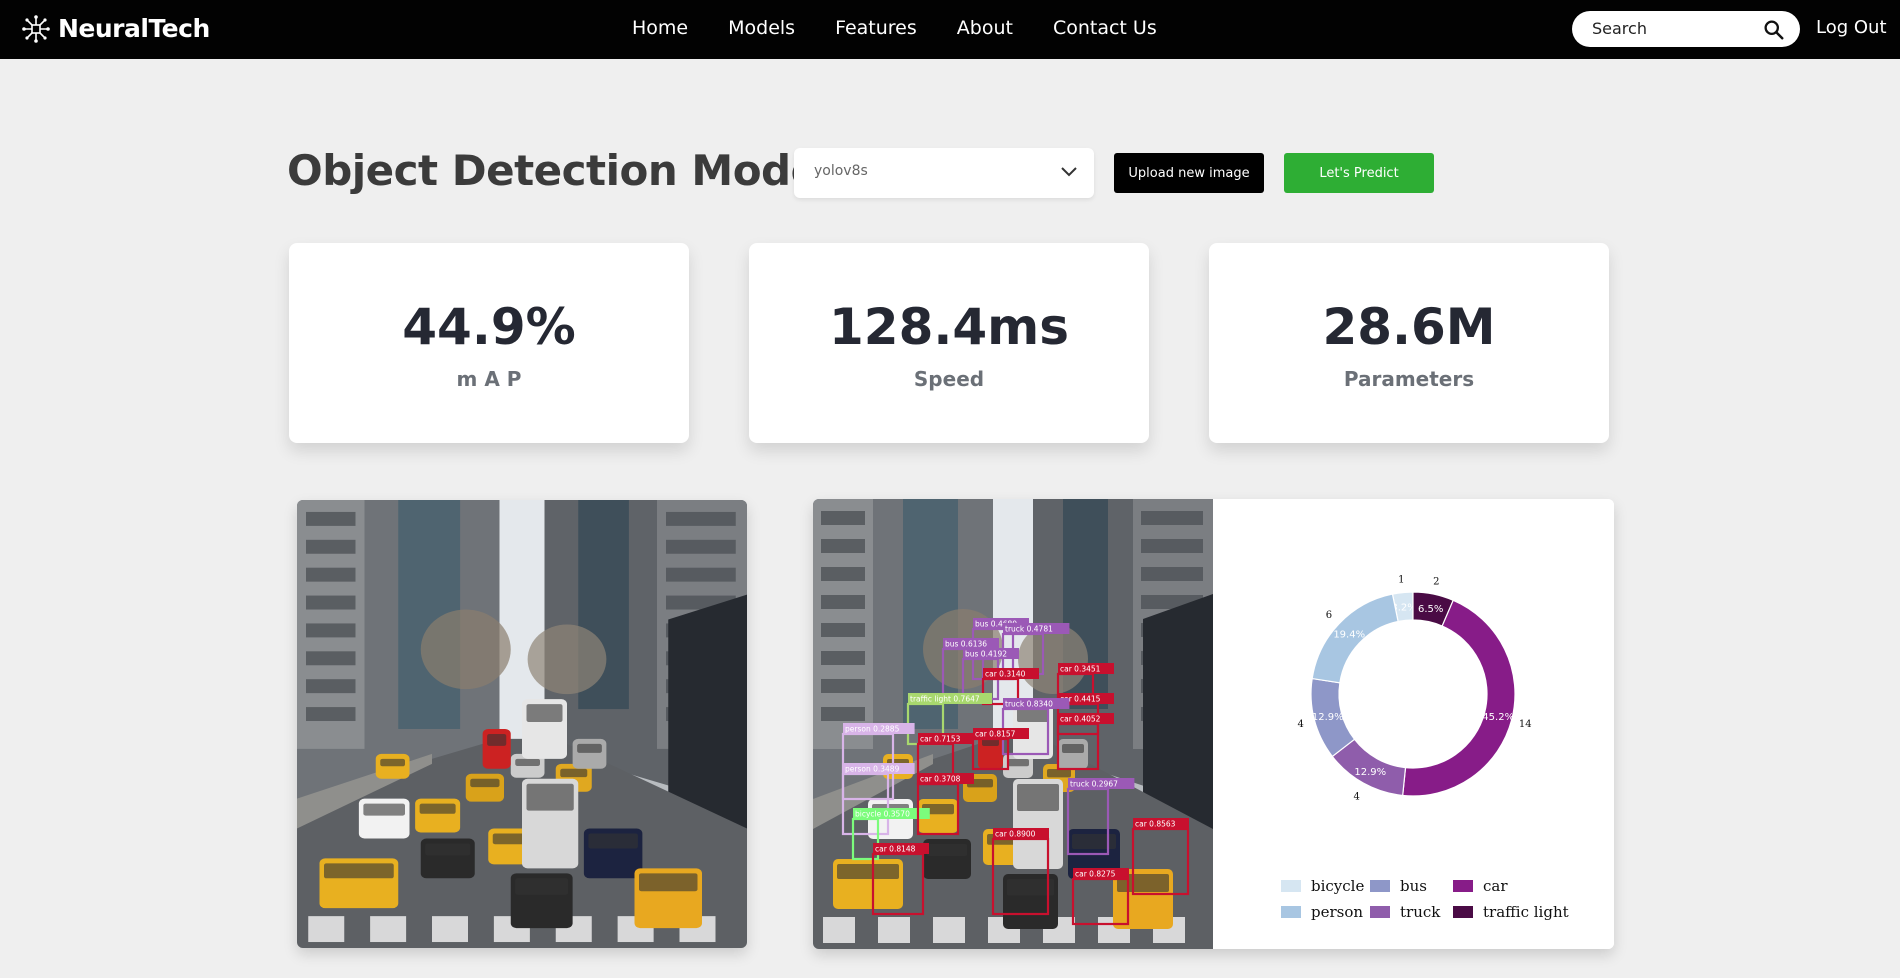 The height and width of the screenshot is (978, 1900). I want to click on legend-label: truck, so click(1420, 912).